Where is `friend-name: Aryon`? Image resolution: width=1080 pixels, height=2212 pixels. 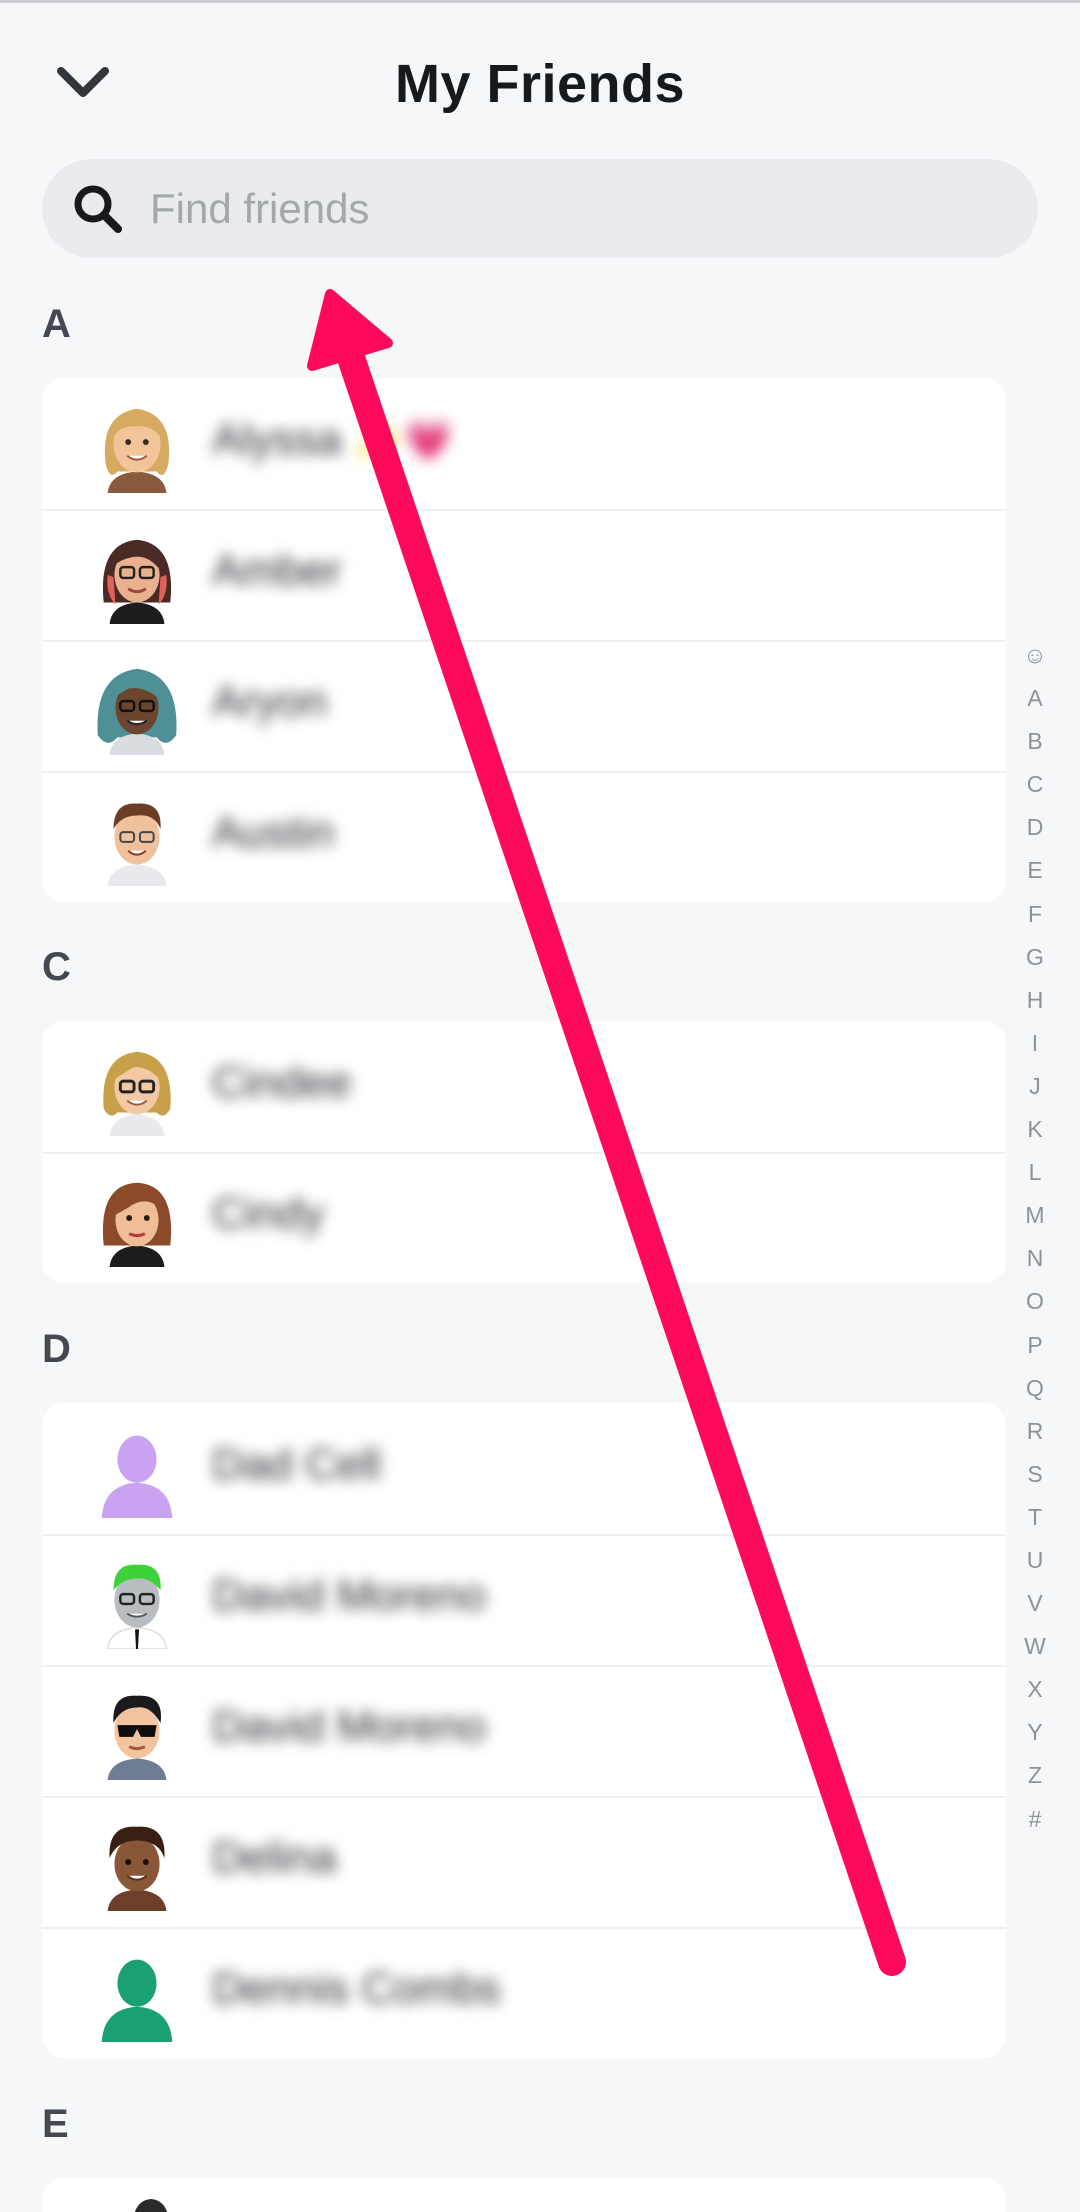 friend-name: Aryon is located at coordinates (269, 701).